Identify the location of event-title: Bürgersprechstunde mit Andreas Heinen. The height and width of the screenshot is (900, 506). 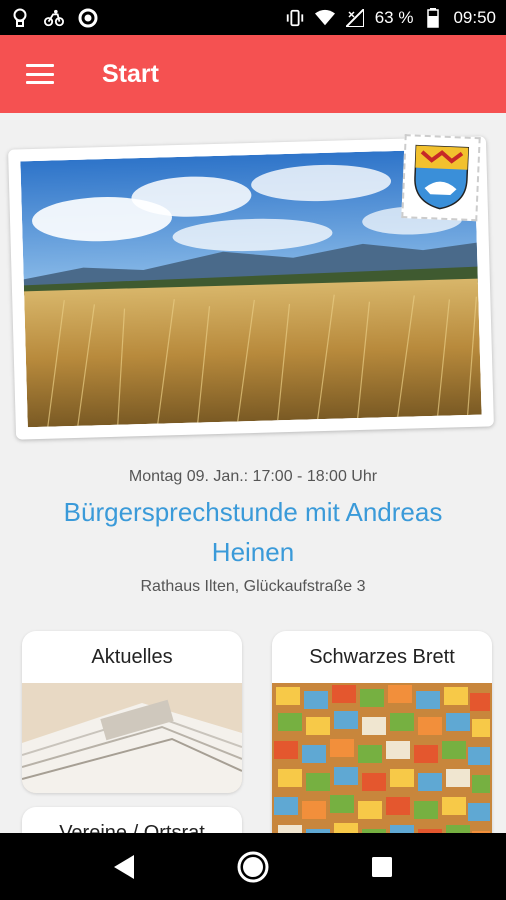
(253, 532).